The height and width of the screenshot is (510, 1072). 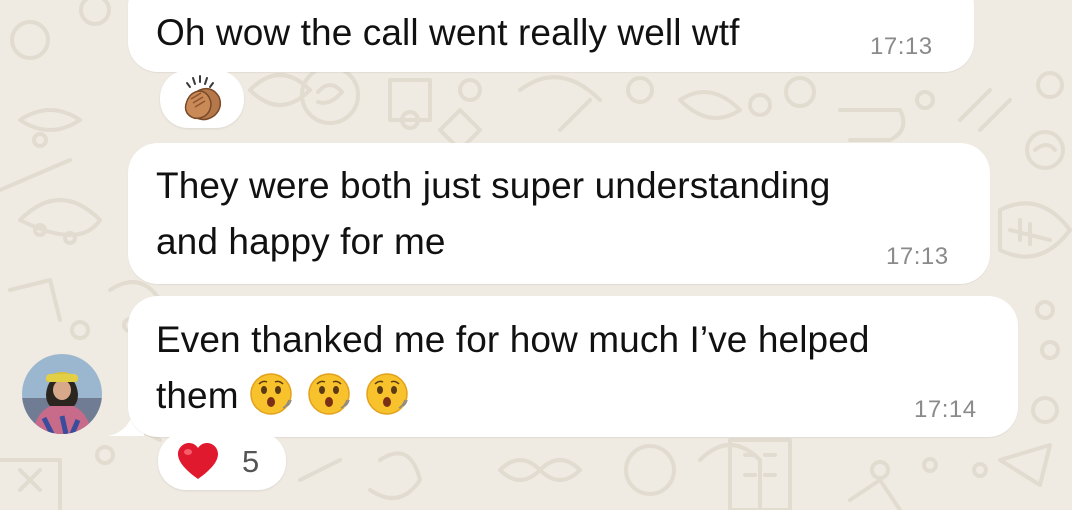 I want to click on message-text: Even thanked me for how much I’ve helped, so click(x=513, y=339).